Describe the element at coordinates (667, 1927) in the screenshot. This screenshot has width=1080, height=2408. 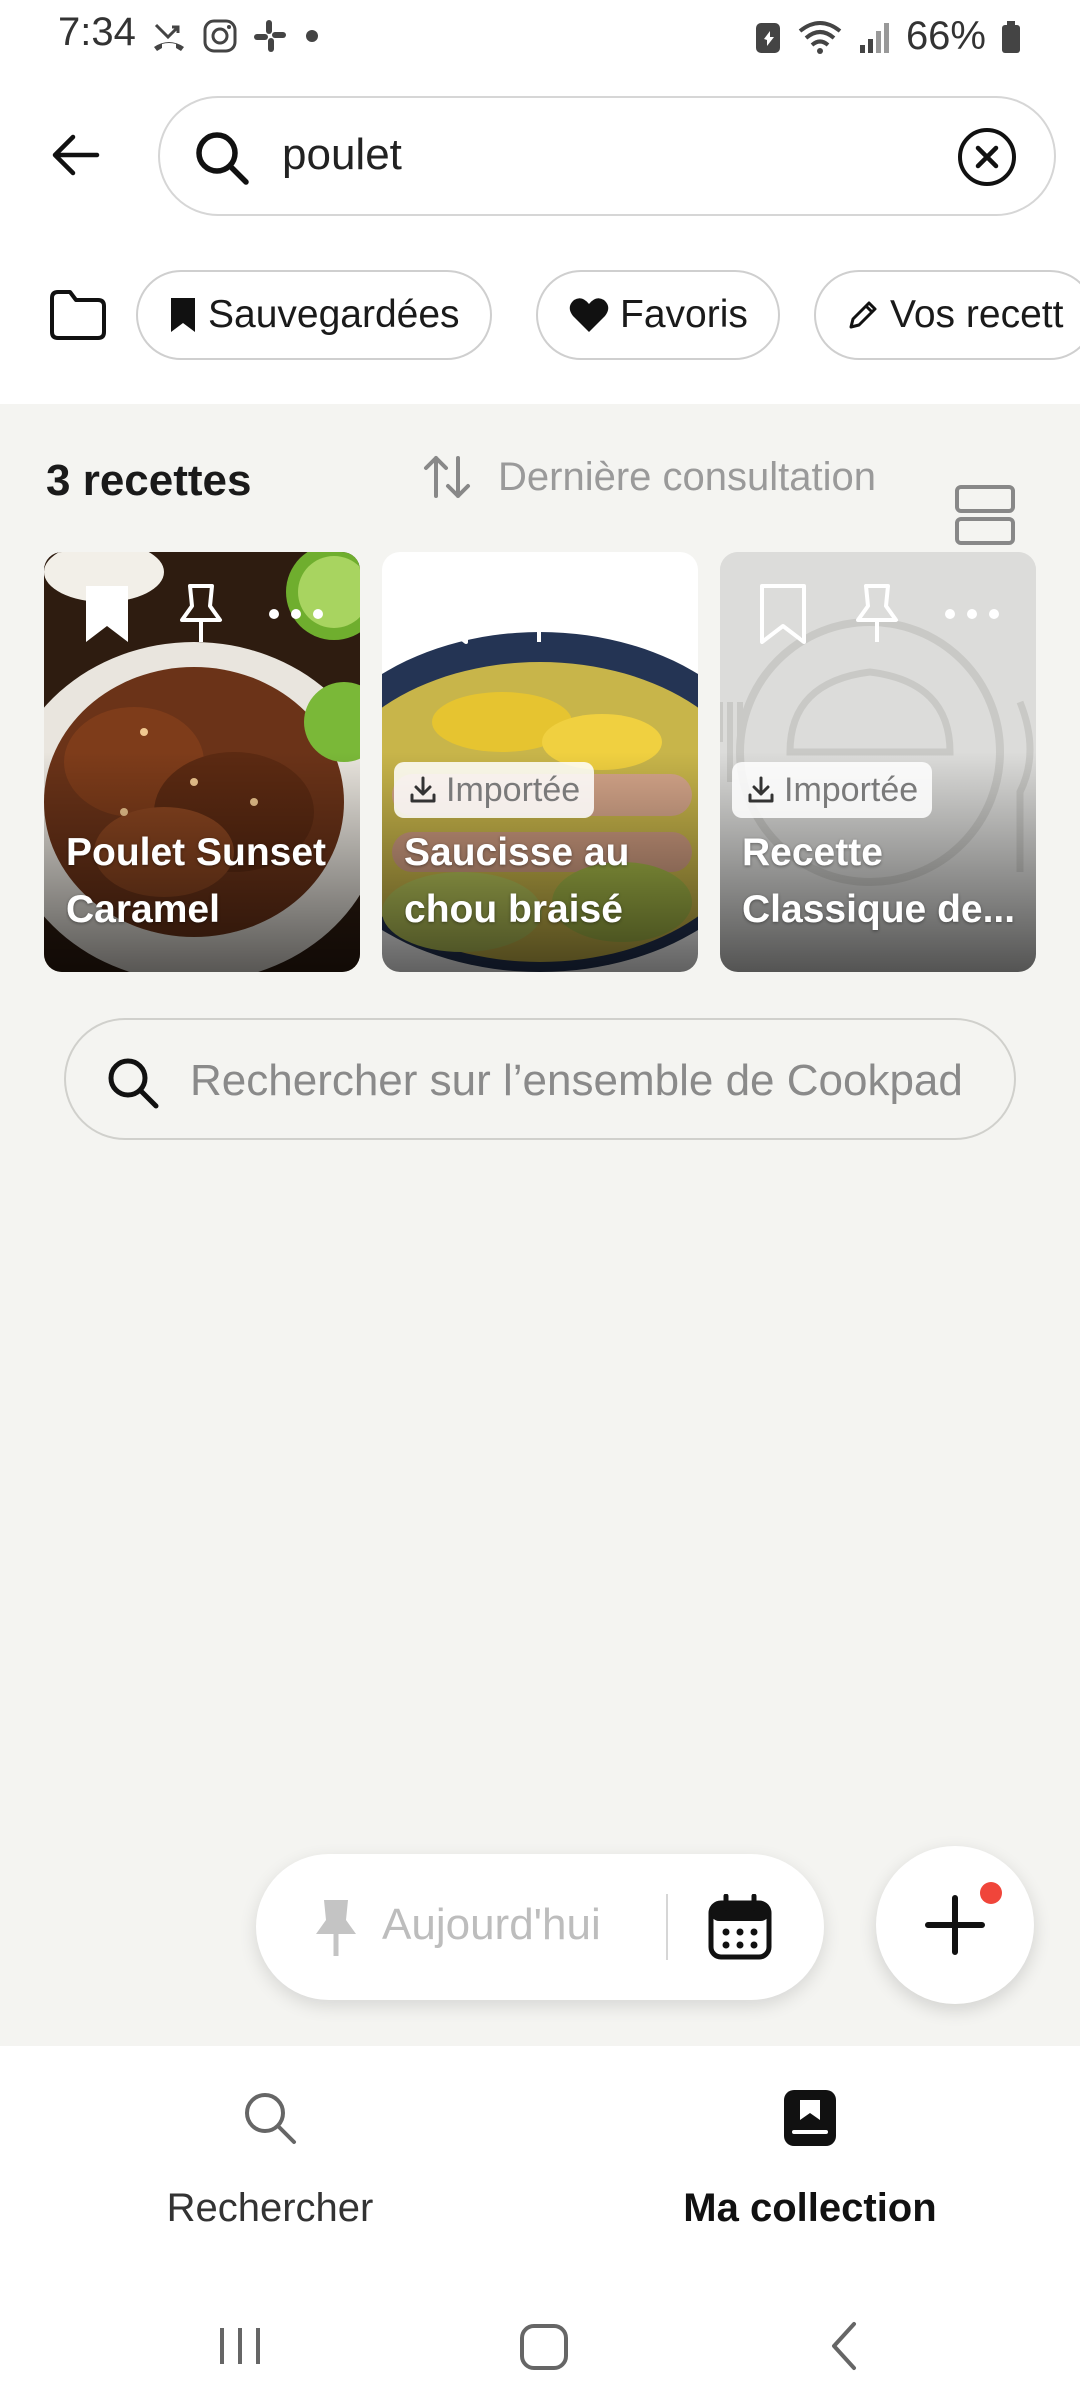
I see `divider` at that location.